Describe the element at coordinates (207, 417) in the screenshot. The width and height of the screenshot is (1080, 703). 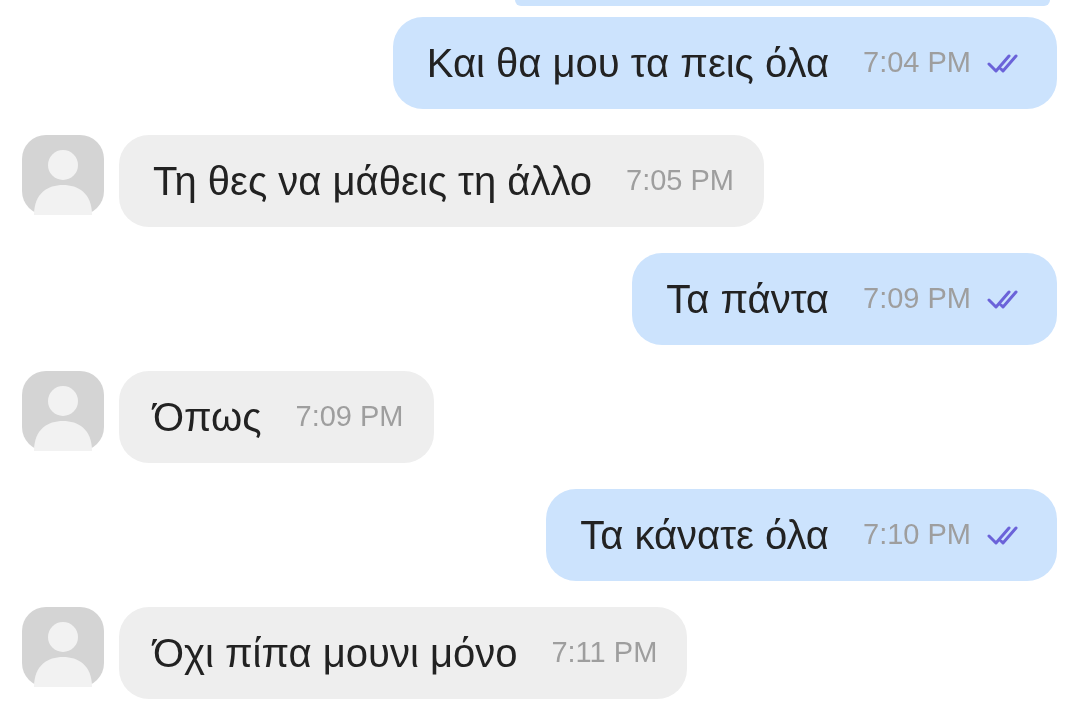
I see `message-text: Όπως` at that location.